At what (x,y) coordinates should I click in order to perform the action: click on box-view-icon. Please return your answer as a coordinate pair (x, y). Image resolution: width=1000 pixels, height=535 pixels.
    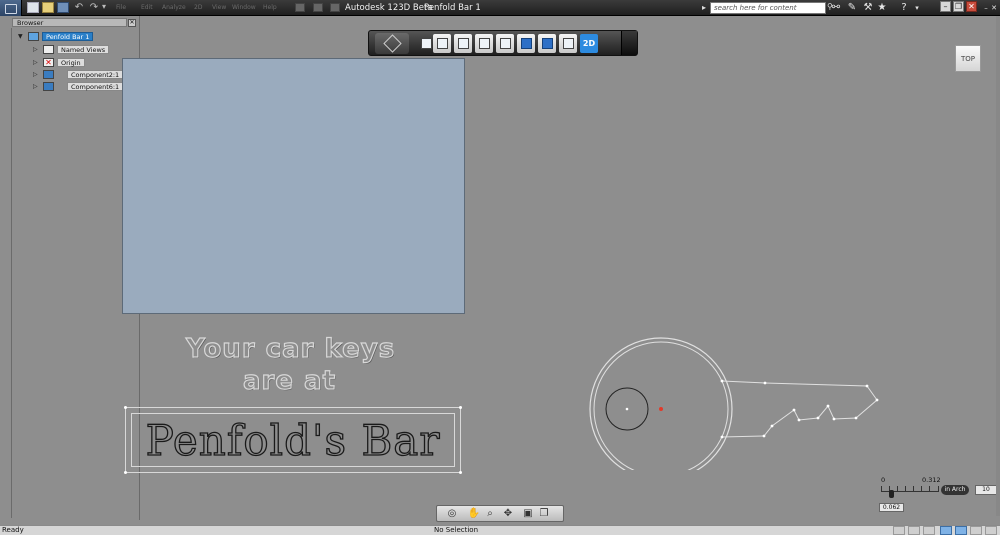
    Looking at the image, I should click on (505, 43).